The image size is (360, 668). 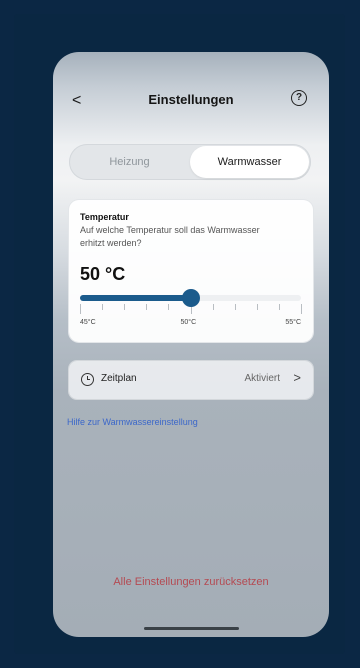 What do you see at coordinates (188, 322) in the screenshot?
I see `tick-label-mid: 50°C` at bounding box center [188, 322].